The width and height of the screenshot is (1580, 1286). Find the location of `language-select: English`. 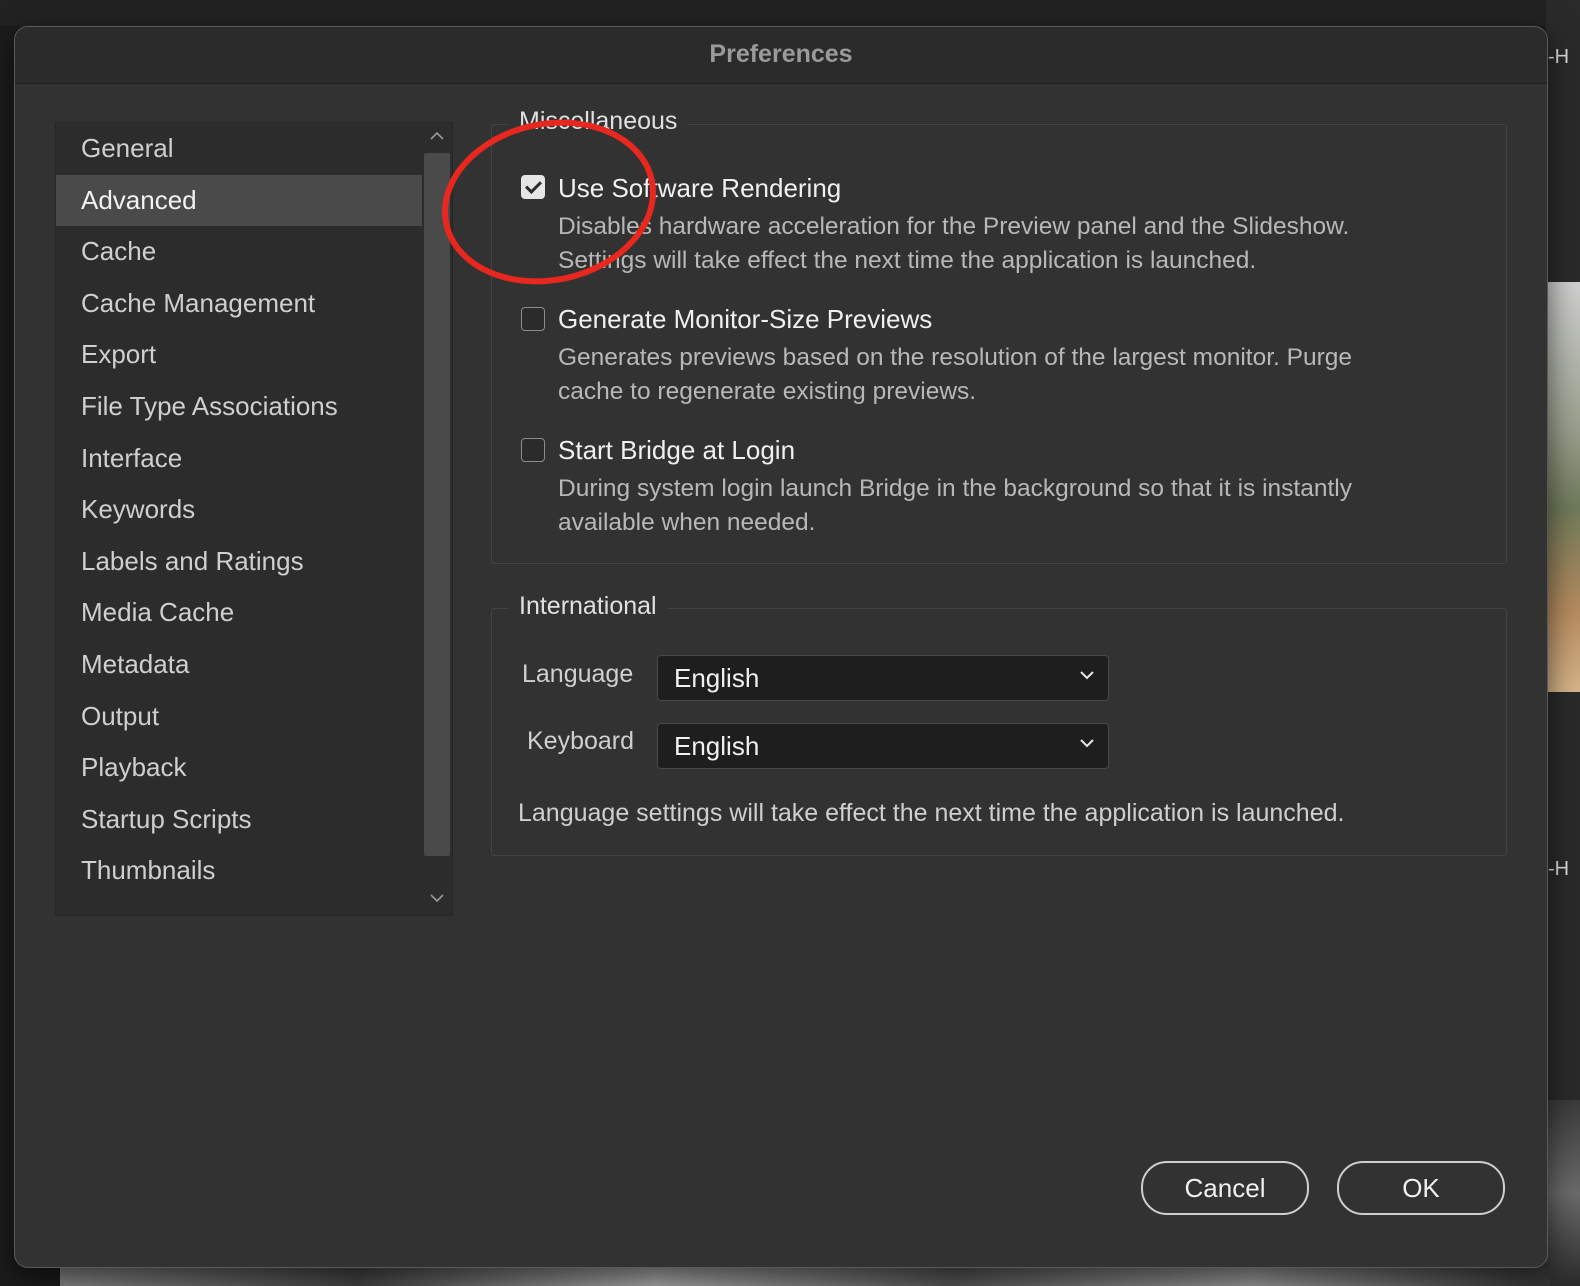

language-select: English is located at coordinates (883, 678).